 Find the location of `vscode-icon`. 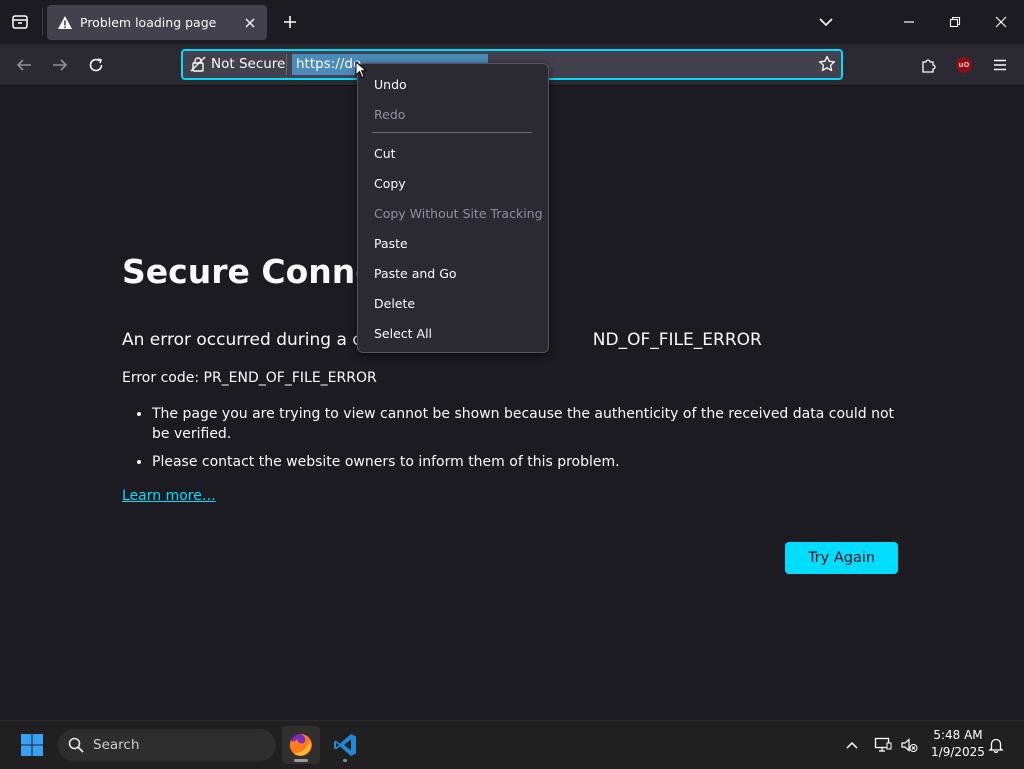

vscode-icon is located at coordinates (345, 745).